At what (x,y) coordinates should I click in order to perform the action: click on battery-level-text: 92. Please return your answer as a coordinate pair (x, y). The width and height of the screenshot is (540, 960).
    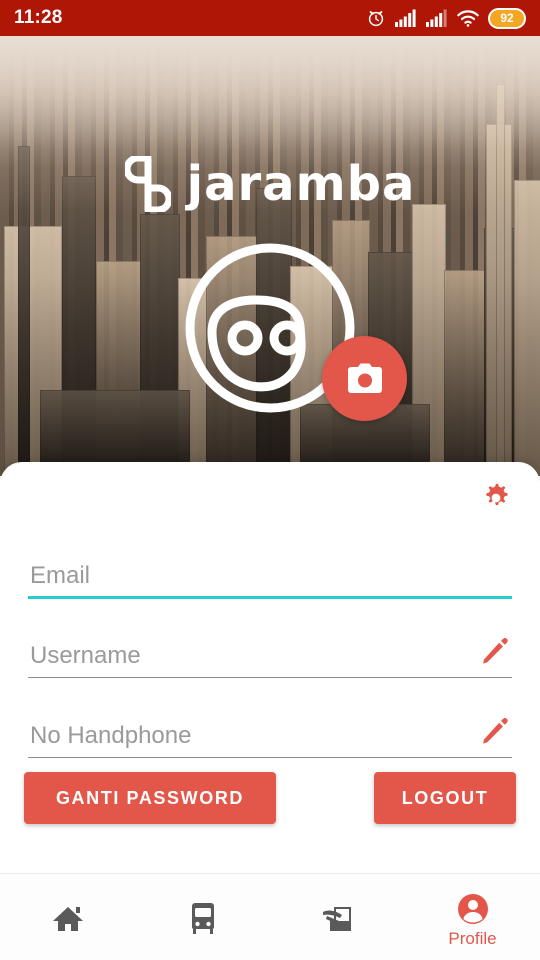
    Looking at the image, I should click on (507, 18).